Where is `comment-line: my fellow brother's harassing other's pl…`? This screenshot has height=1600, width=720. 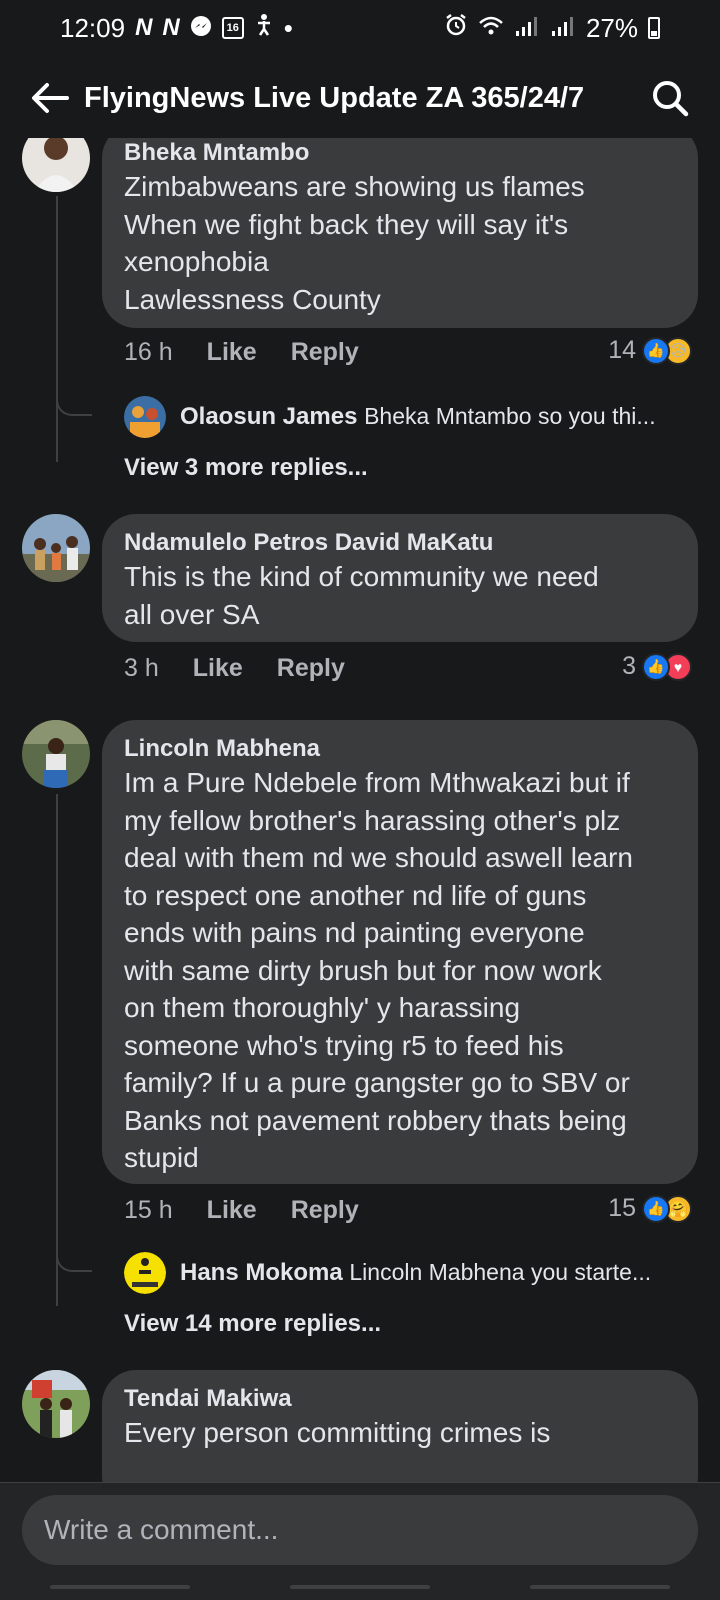
comment-line: my fellow brother's harassing other's pl… is located at coordinates (372, 820).